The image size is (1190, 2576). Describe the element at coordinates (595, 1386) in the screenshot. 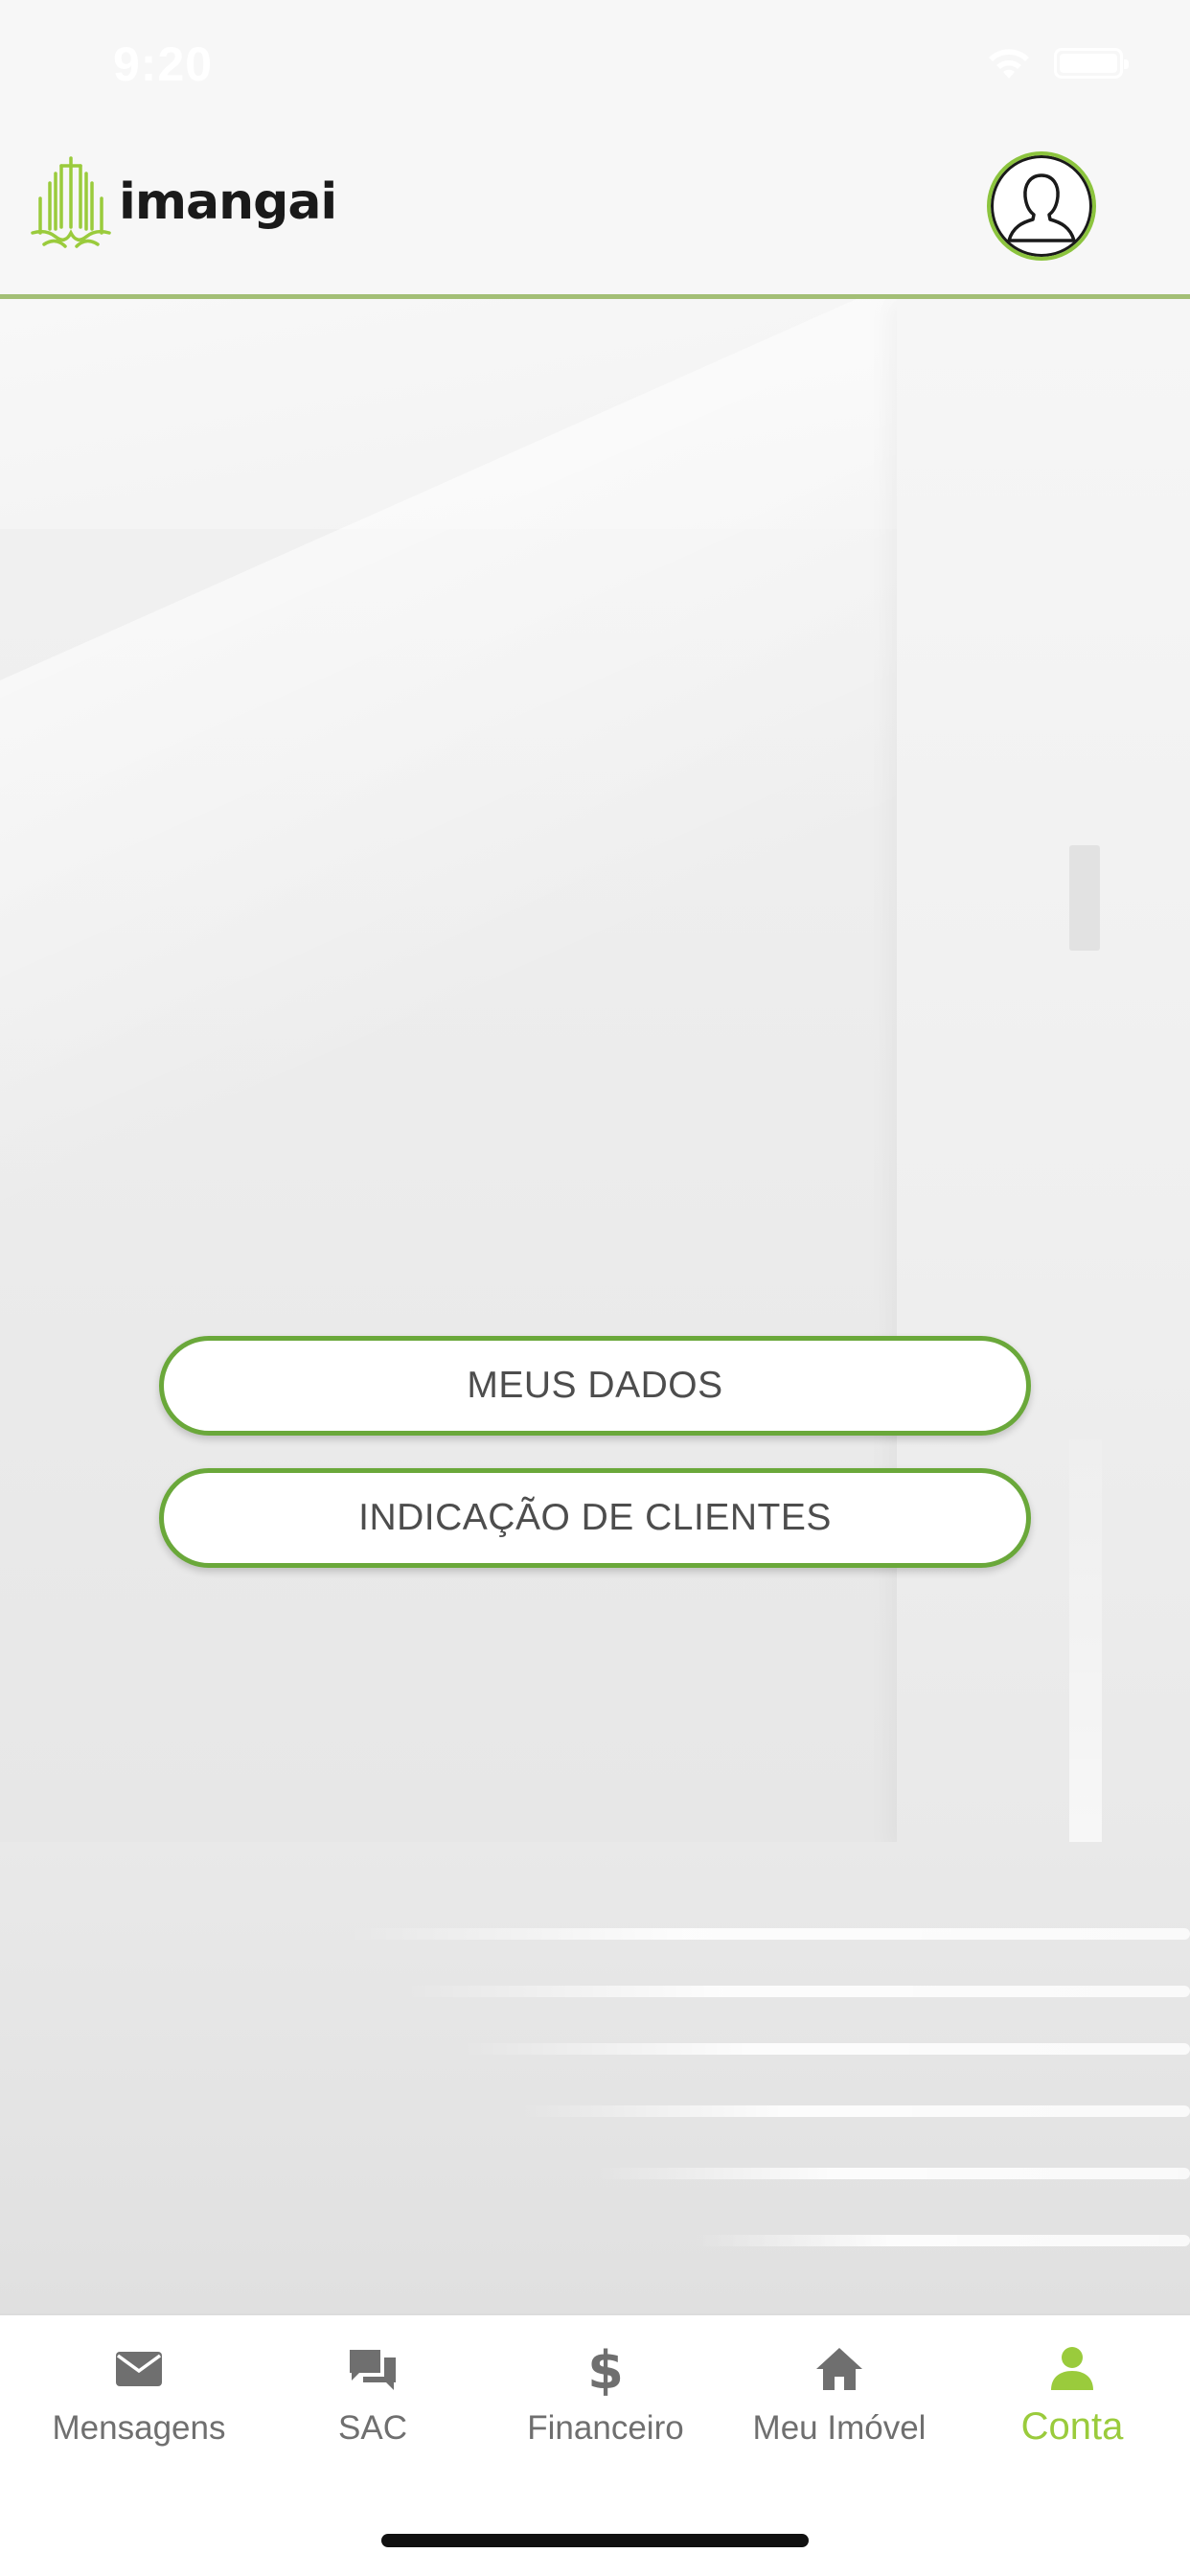

I see `meus-dados-button: MEUS DADOS` at that location.